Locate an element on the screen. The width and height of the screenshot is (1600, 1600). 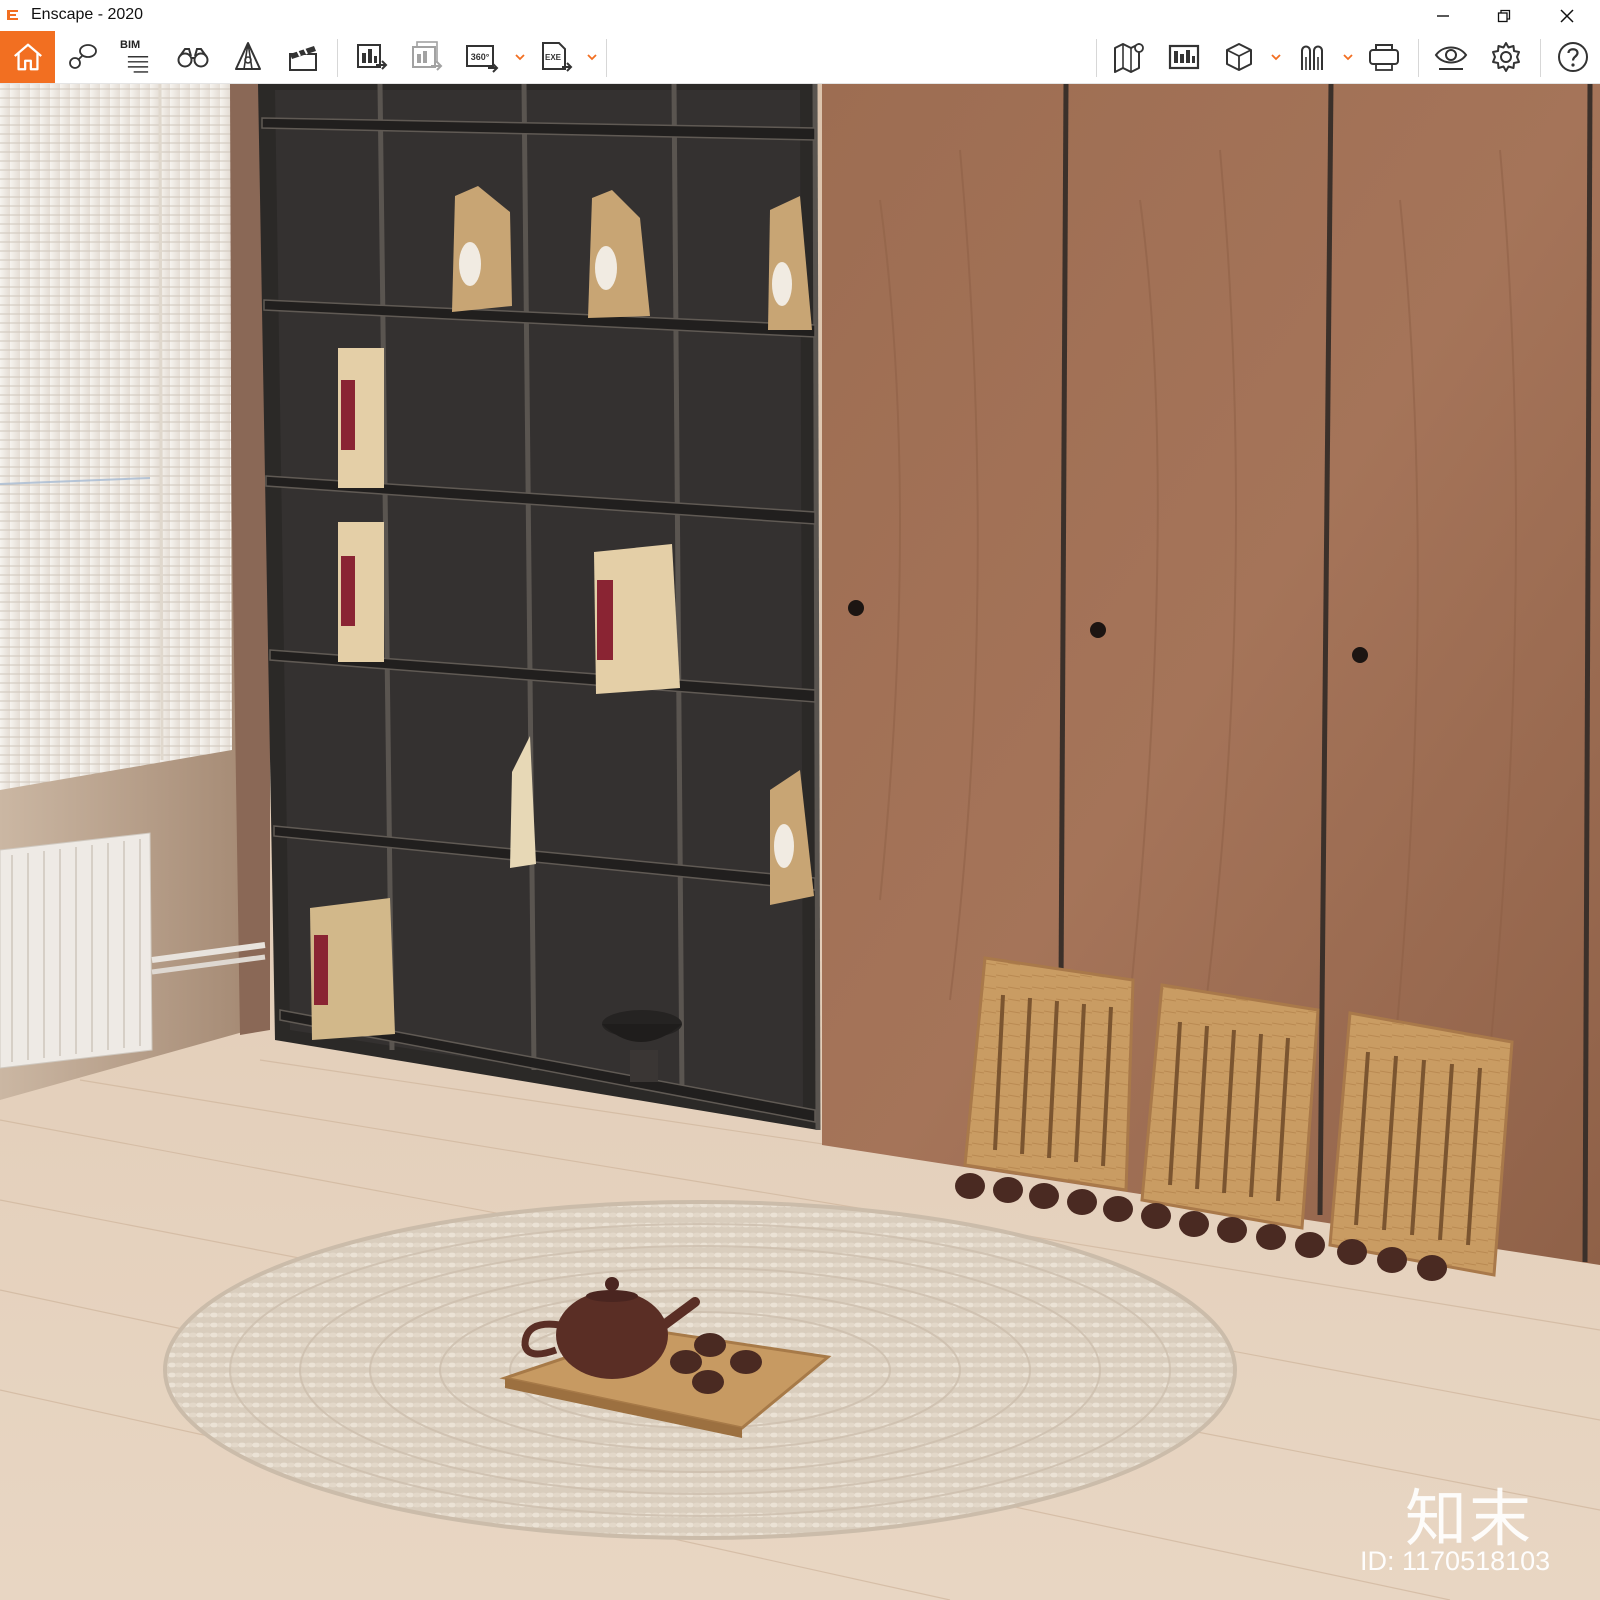
batch-render-icon is located at coordinates (427, 56).